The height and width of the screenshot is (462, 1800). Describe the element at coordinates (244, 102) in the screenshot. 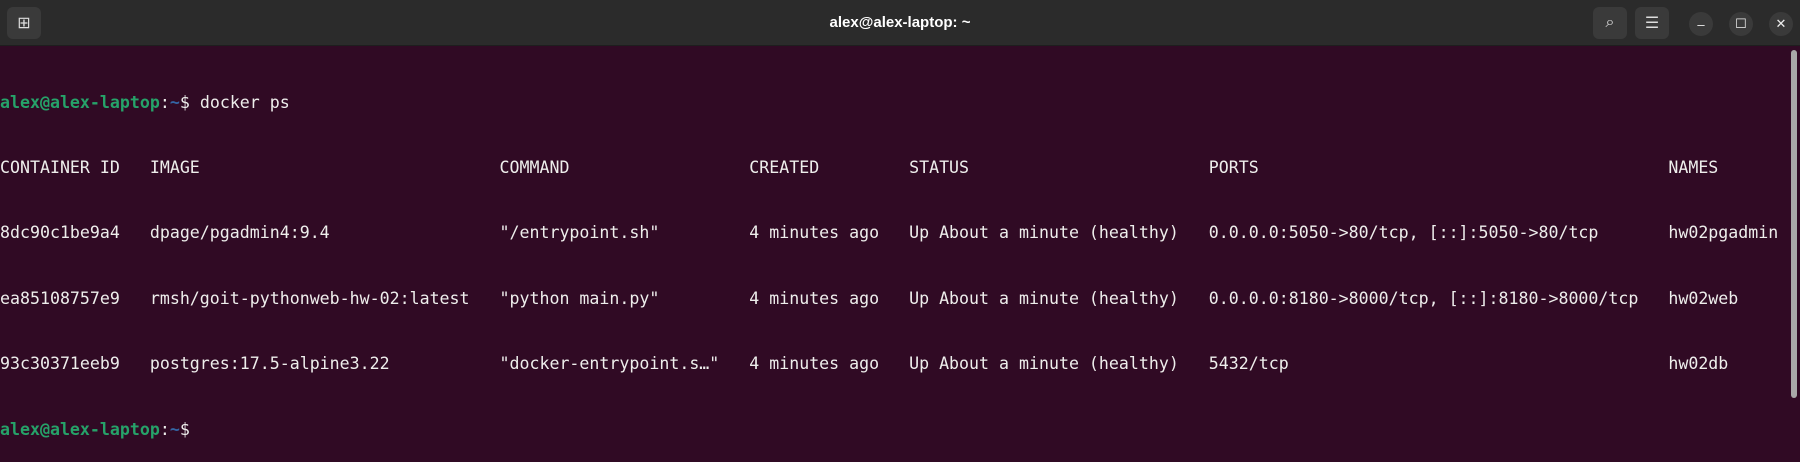

I see `command-text: docker ps` at that location.